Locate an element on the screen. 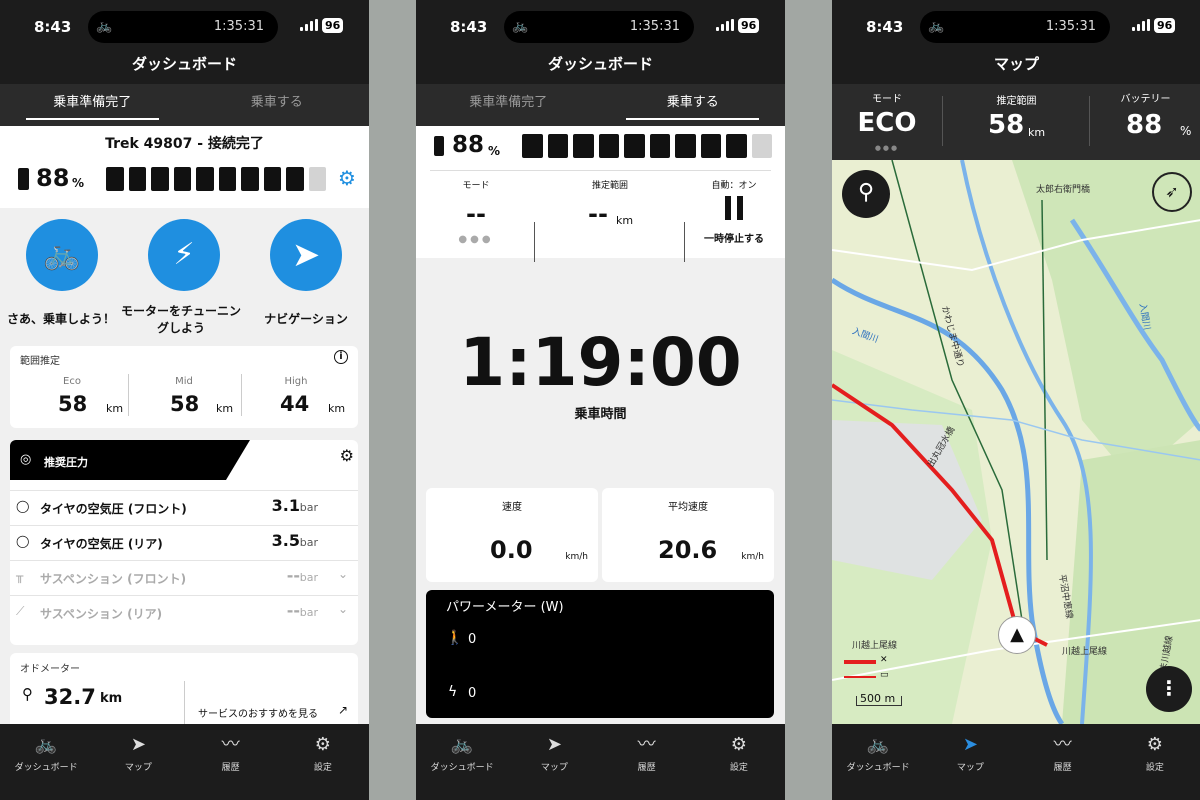  tune-motor-button: ⚡ is located at coordinates (184, 255).